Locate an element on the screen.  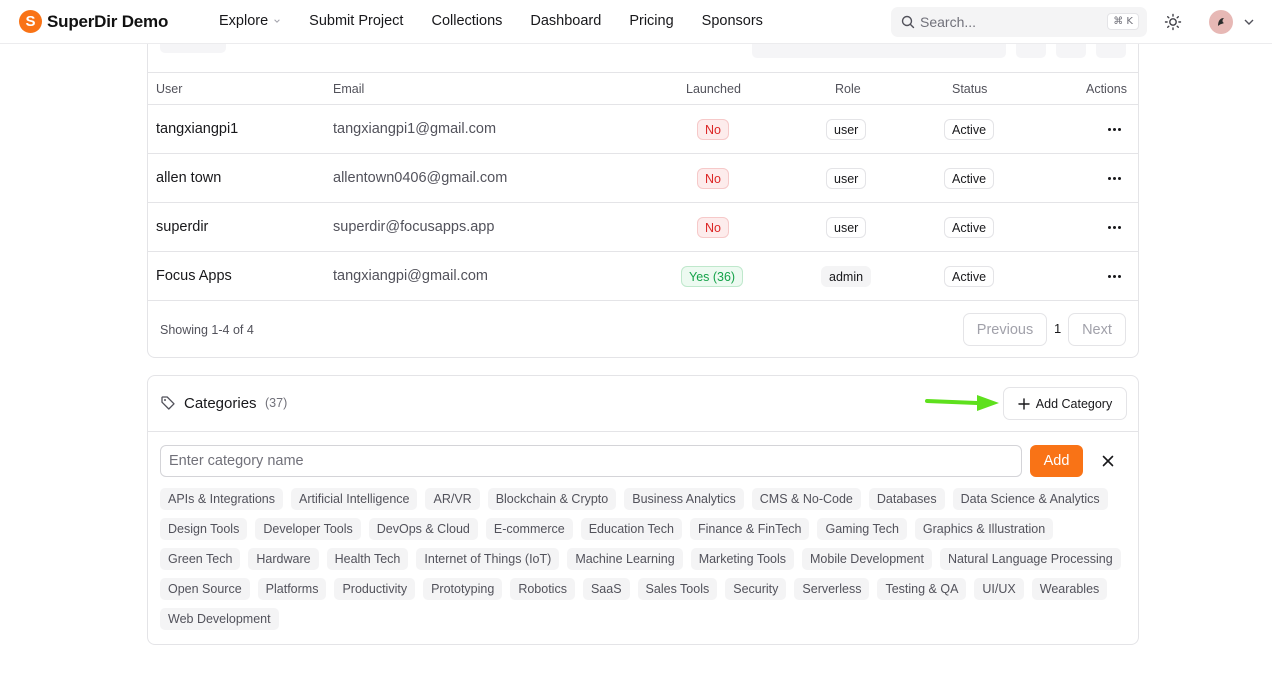
close-icon is located at coordinates (1108, 461).